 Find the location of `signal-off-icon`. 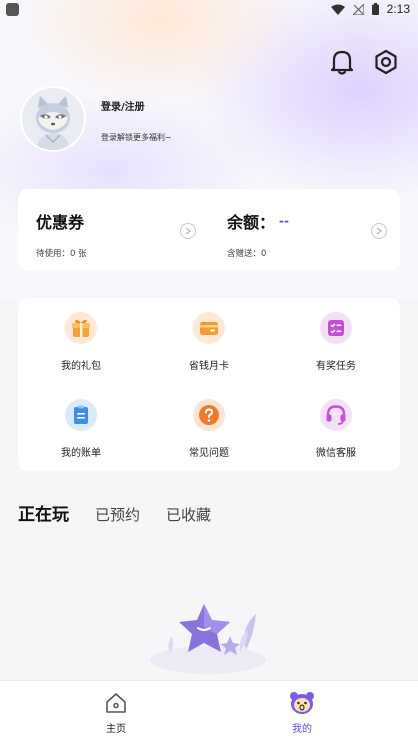

signal-off-icon is located at coordinates (358, 9).